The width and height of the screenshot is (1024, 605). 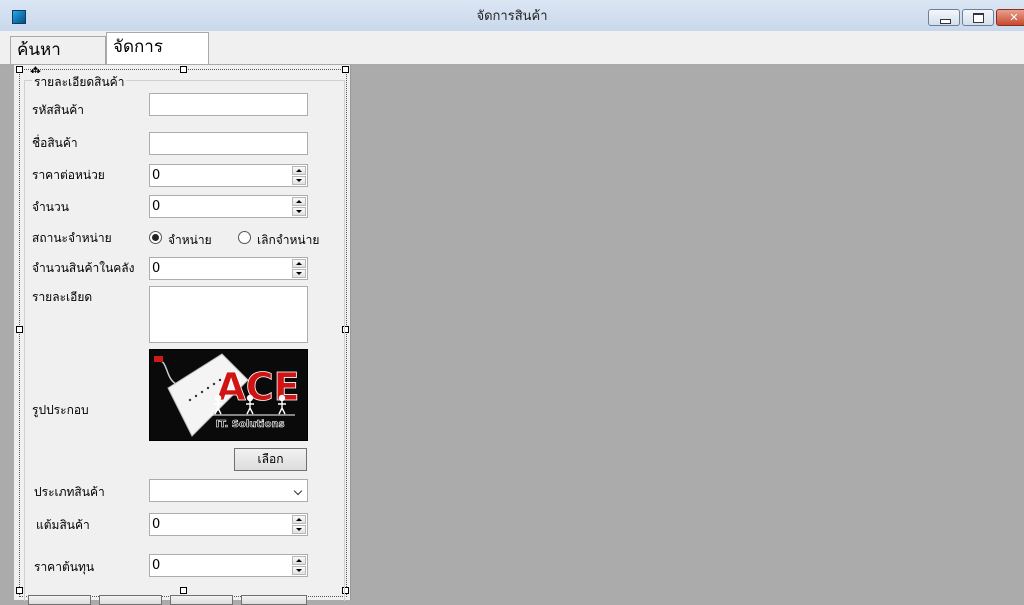 I want to click on product-image: ACE IT. Solutions, so click(x=228, y=395).